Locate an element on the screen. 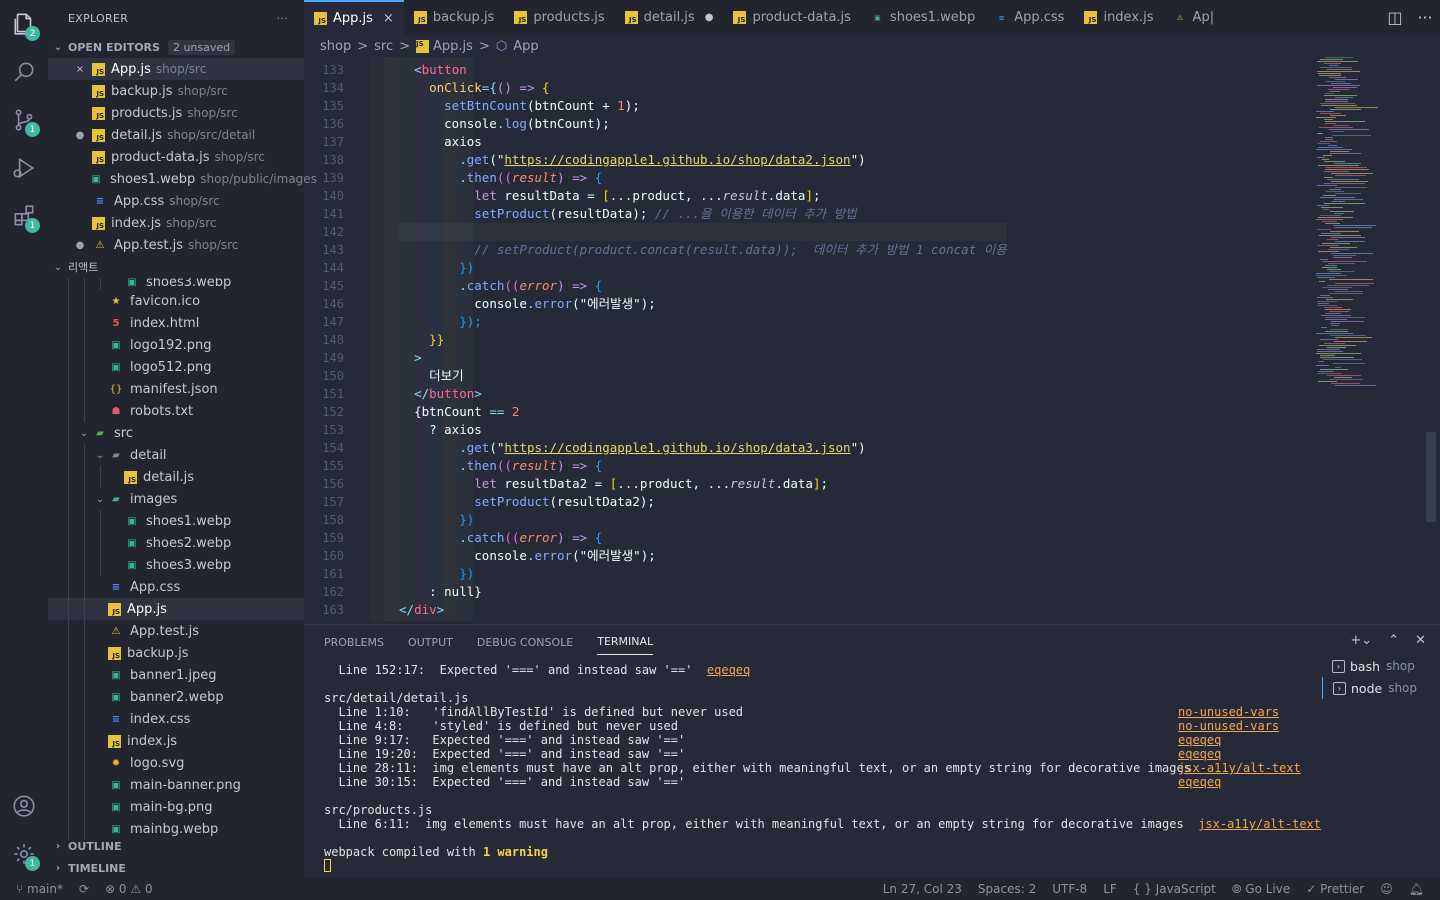 The height and width of the screenshot is (900, 1440). notifications-icon: 🔔︎ is located at coordinates (1416, 889).